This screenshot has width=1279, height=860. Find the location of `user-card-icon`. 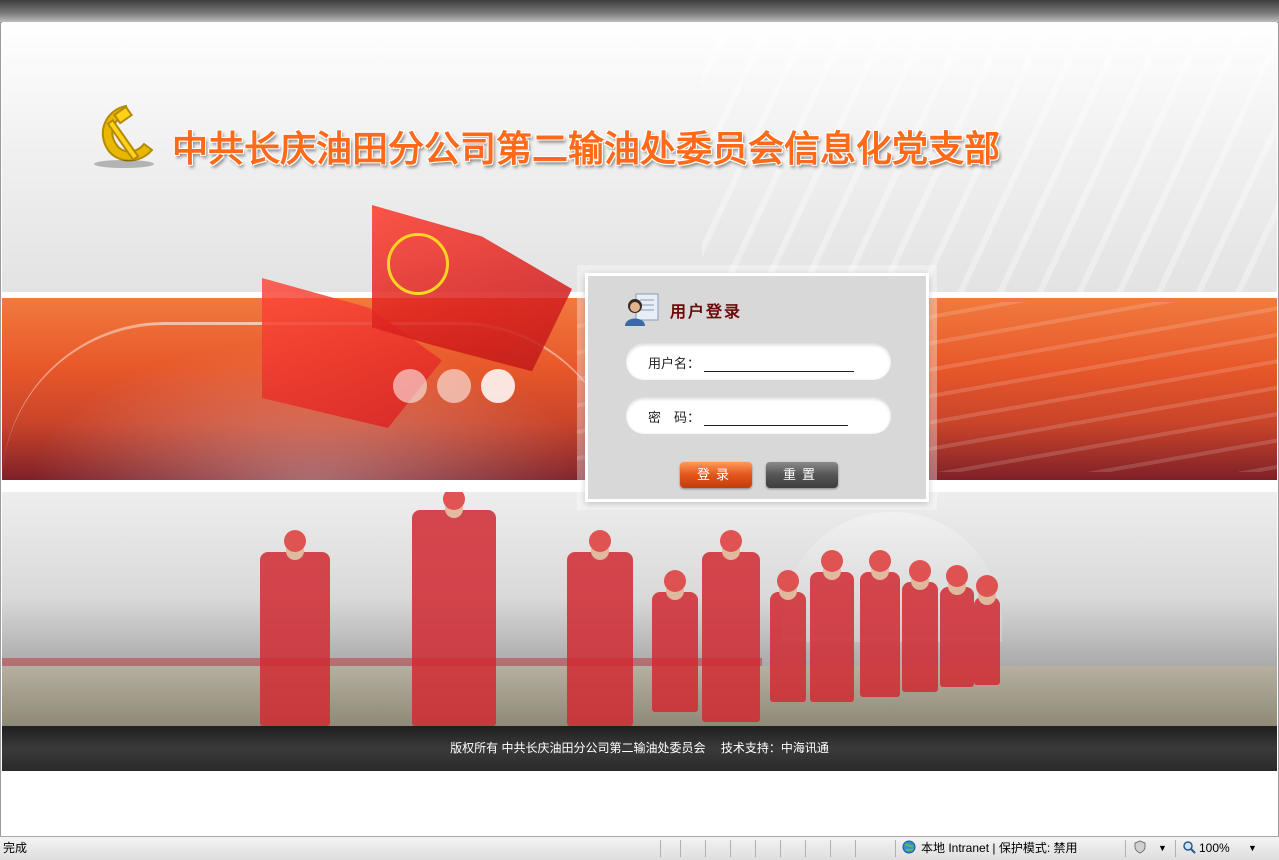

user-card-icon is located at coordinates (642, 309).